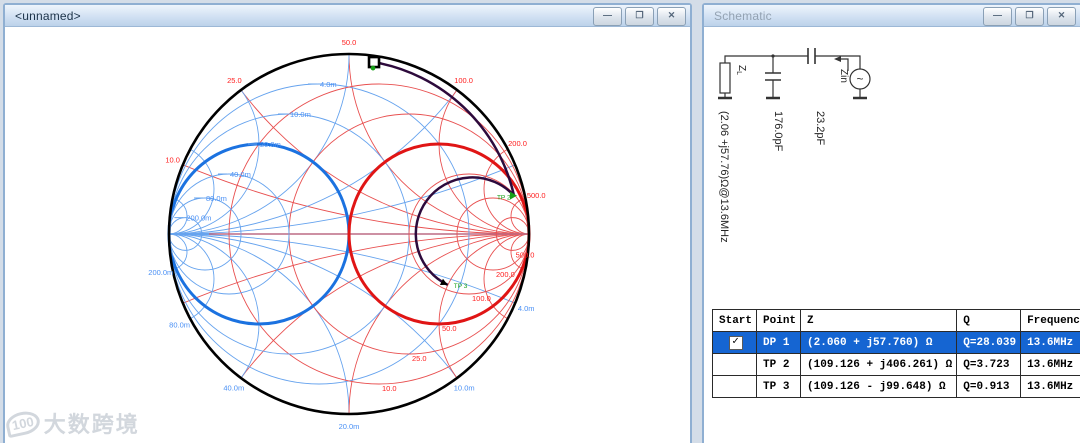 This screenshot has width=1080, height=443. What do you see at coordinates (442, 172) in the screenshot?
I see `chart-markers: TP 2 TP 3` at bounding box center [442, 172].